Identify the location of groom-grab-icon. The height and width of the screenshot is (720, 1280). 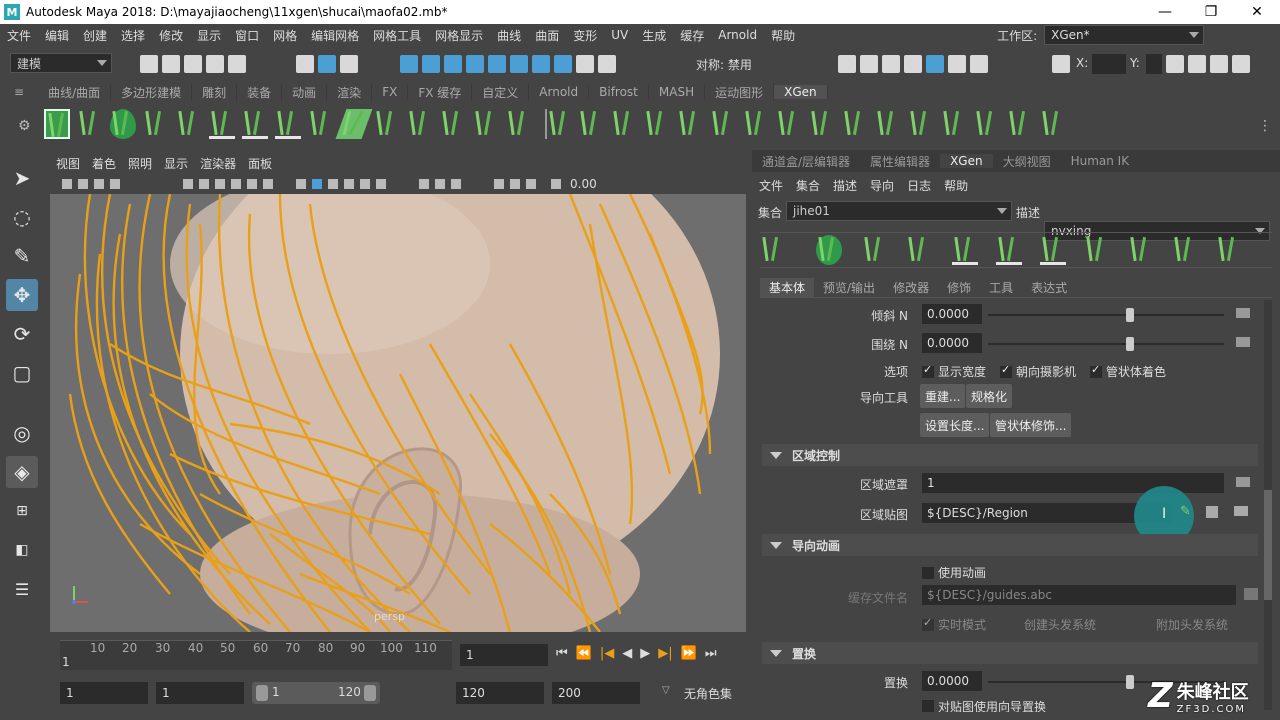
(987, 124).